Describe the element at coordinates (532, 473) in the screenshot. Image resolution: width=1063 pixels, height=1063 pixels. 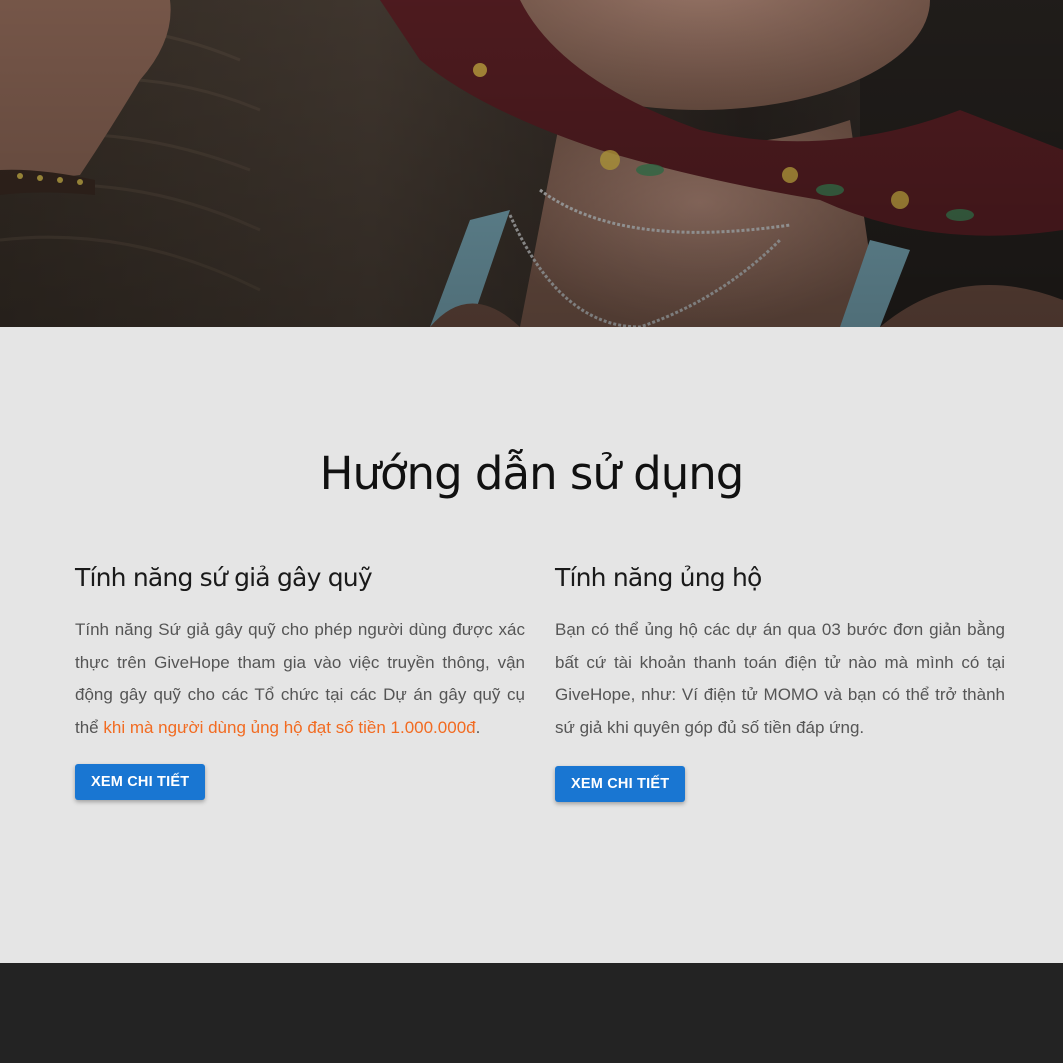
I see `section-title: Hướng dẫn sử dụng` at that location.